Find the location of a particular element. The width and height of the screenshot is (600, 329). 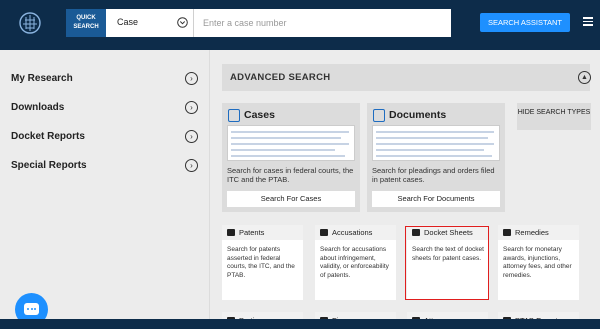

sidebar-item-my-research: My Research › is located at coordinates (105, 79).